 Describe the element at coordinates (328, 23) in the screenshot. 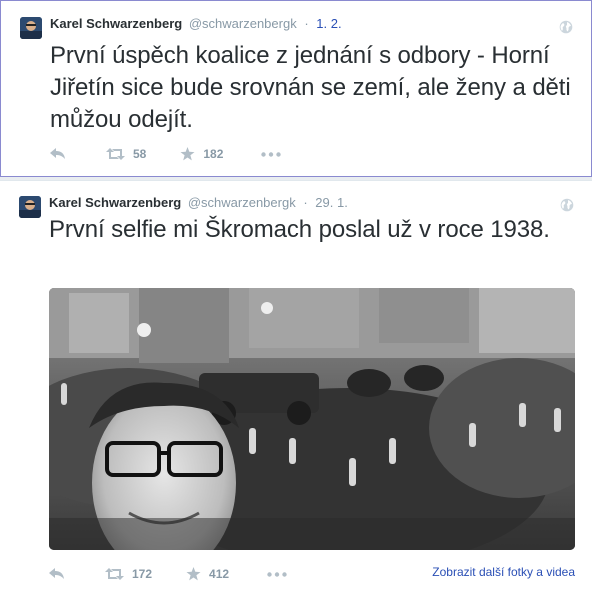

I see `tweet-date-link: 1. 2.` at that location.